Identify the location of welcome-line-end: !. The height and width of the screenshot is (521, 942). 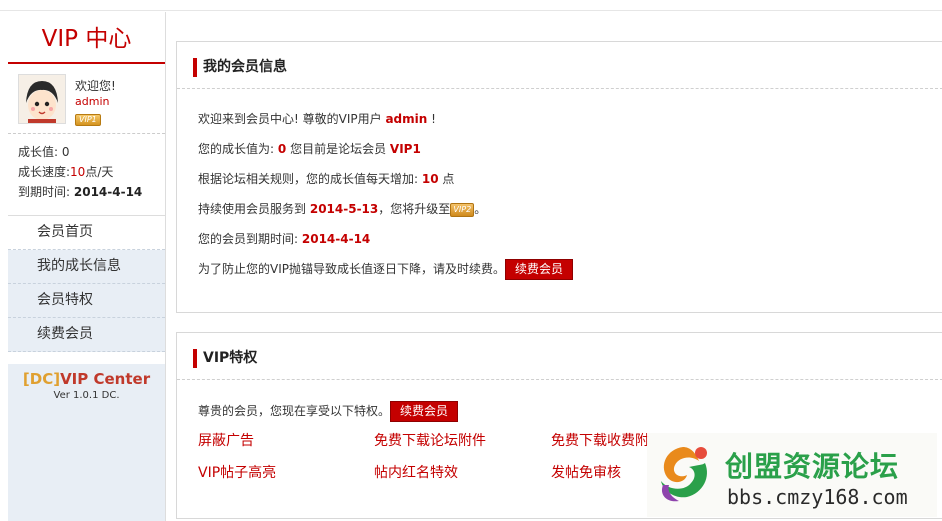
(433, 119).